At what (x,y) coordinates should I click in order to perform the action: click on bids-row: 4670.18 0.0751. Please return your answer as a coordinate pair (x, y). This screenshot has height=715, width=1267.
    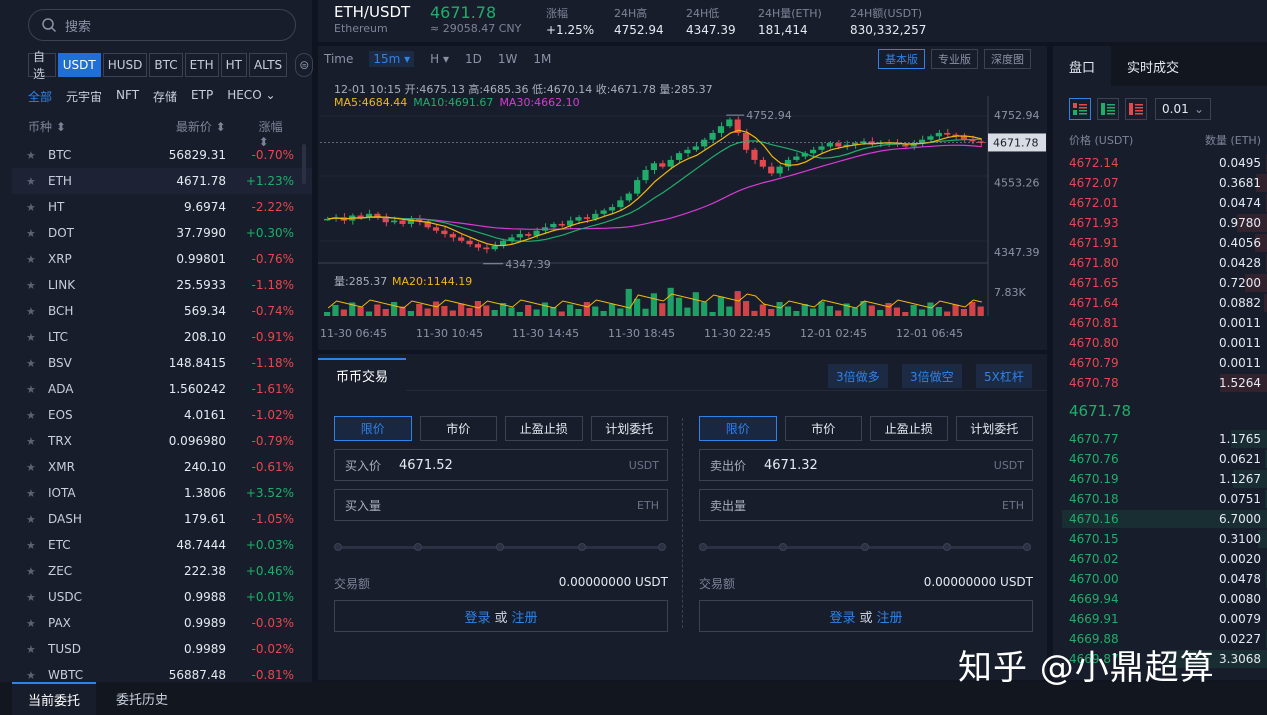
    Looking at the image, I should click on (1160, 499).